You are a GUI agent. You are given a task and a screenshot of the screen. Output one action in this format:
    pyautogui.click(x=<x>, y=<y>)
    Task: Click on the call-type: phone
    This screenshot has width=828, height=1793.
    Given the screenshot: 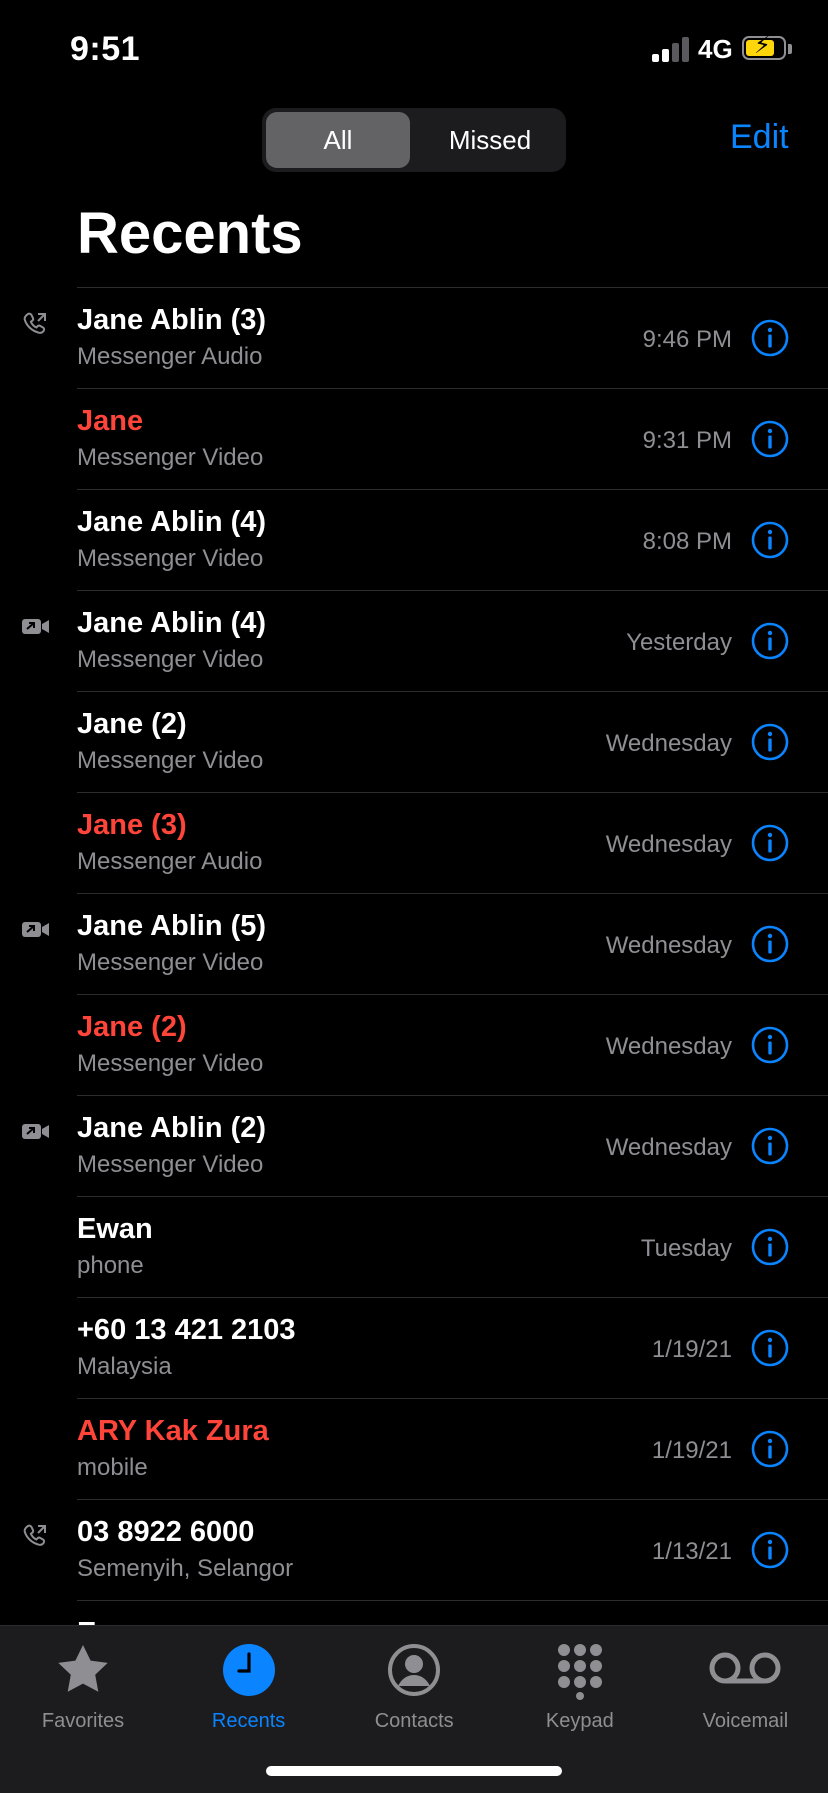 What is the action you would take?
    pyautogui.click(x=110, y=1265)
    